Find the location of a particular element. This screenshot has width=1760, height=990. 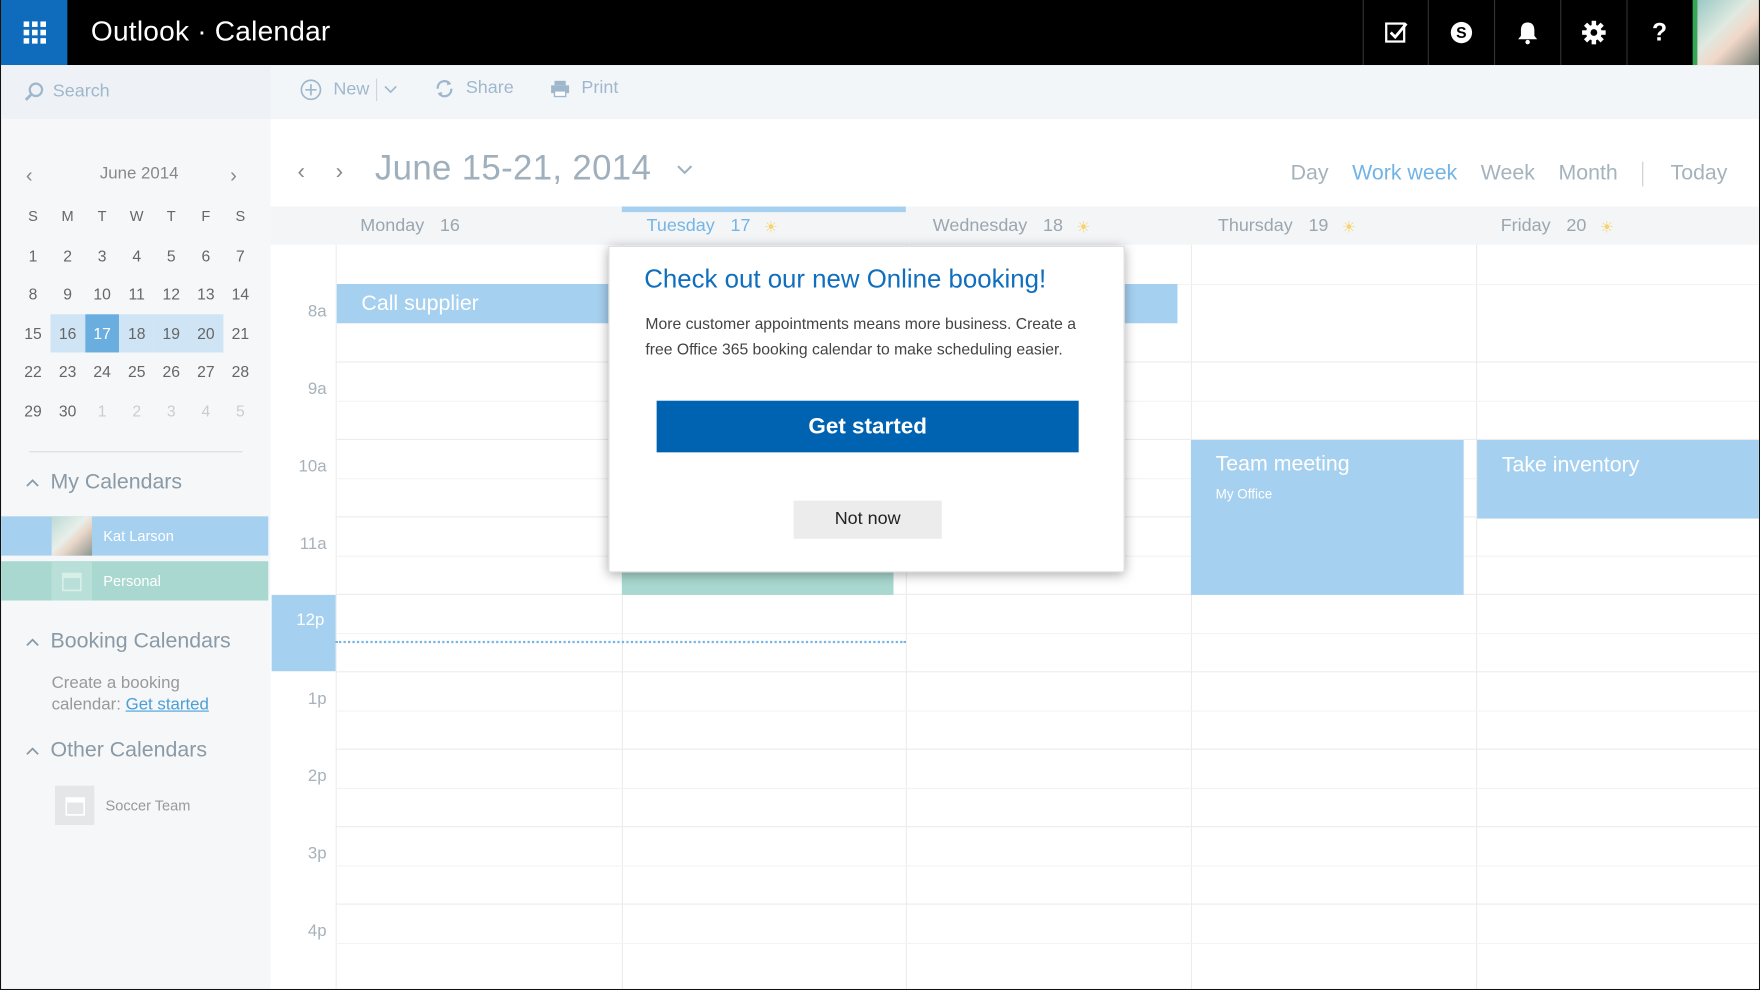

mini-calendar-day: 18 is located at coordinates (136, 333).